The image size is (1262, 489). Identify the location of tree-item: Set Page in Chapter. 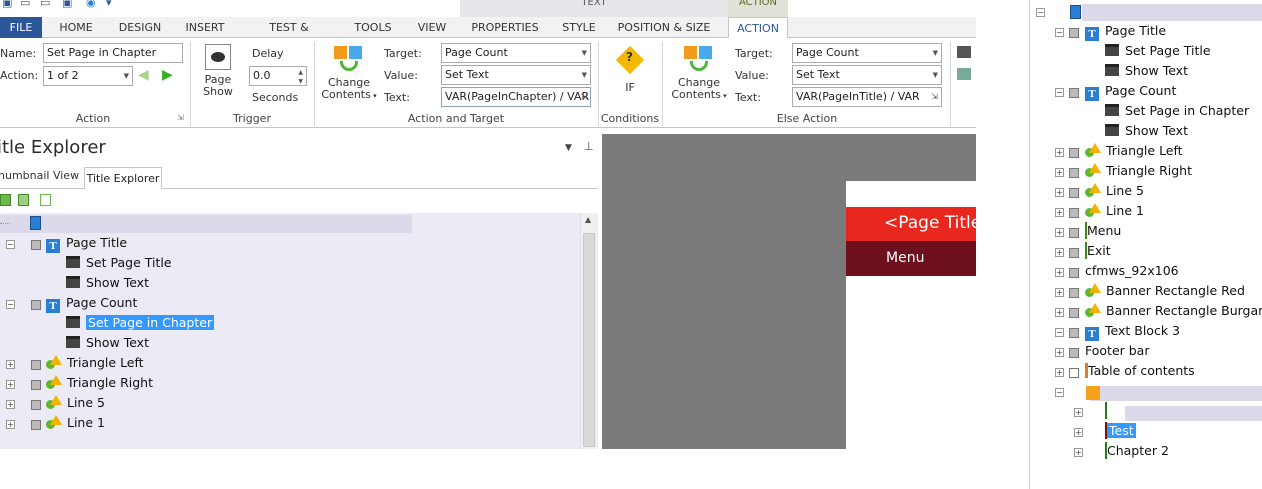
(1177, 113).